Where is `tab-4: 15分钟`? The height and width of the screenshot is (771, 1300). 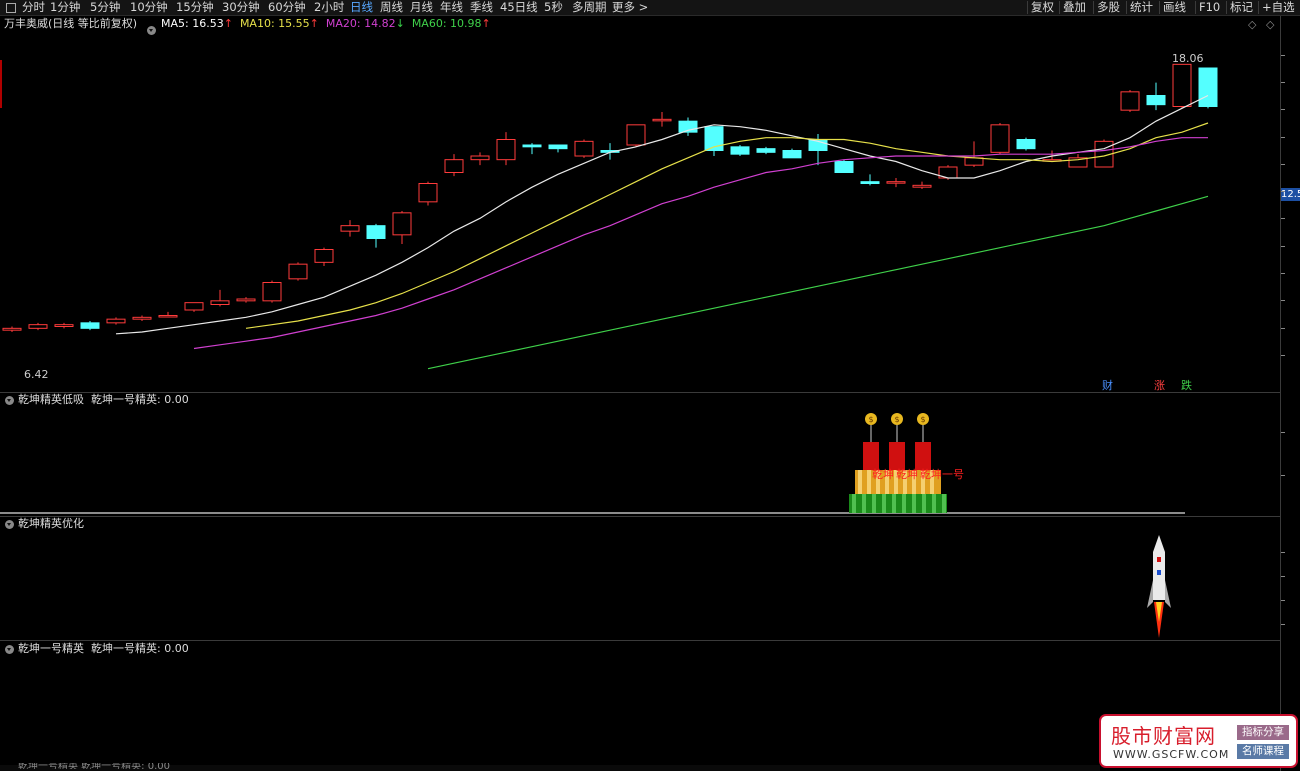
tab-4: 15分钟 is located at coordinates (195, 7).